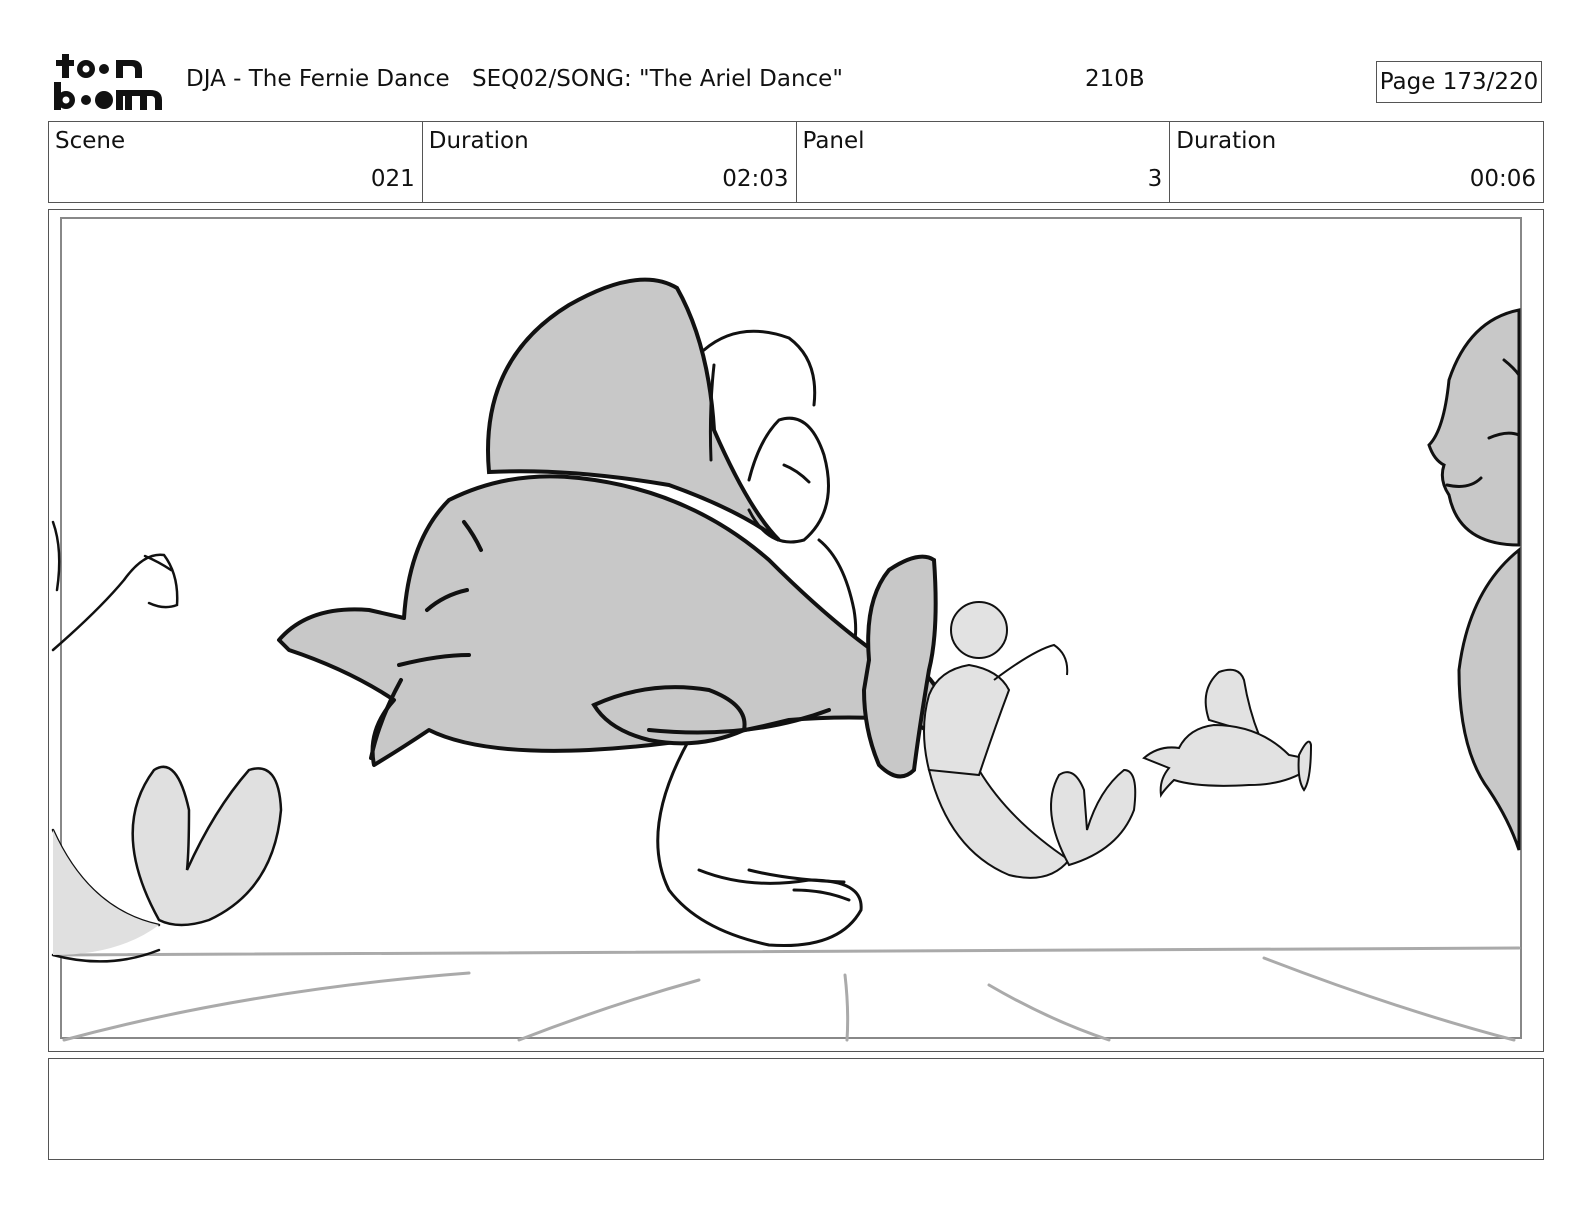 The image size is (1584, 1224). What do you see at coordinates (984, 162) in the screenshot?
I see `panel-cell: Panel 3` at bounding box center [984, 162].